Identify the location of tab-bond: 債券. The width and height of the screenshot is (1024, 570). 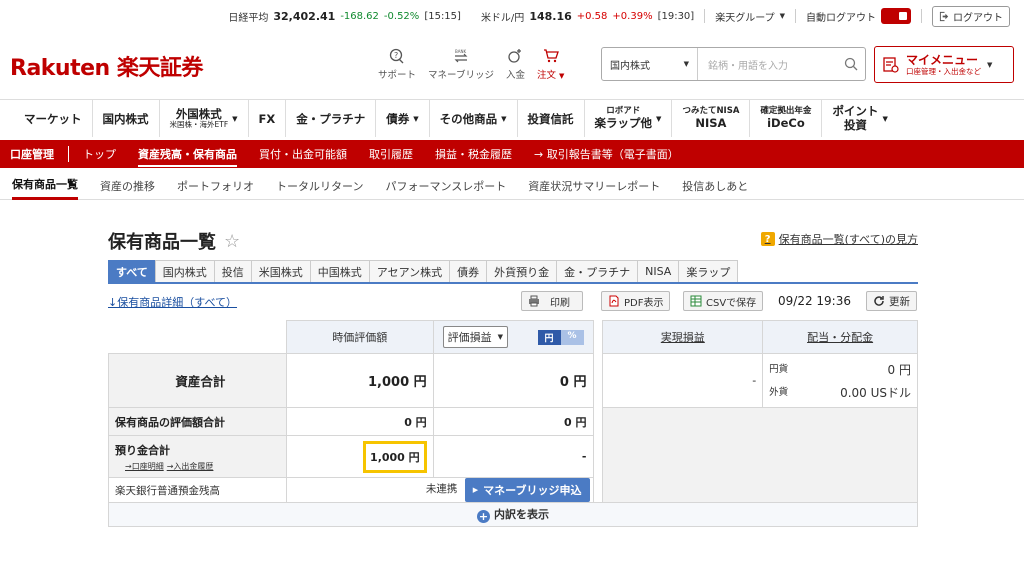
(468, 271).